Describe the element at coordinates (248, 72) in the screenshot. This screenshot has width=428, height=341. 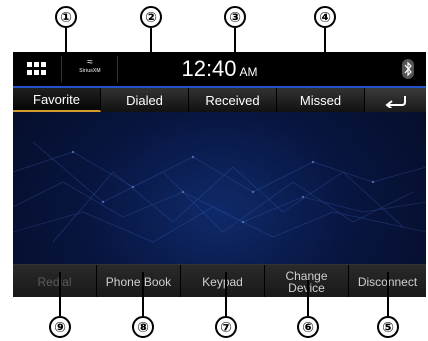
I see `clock-ampm: AM` at that location.